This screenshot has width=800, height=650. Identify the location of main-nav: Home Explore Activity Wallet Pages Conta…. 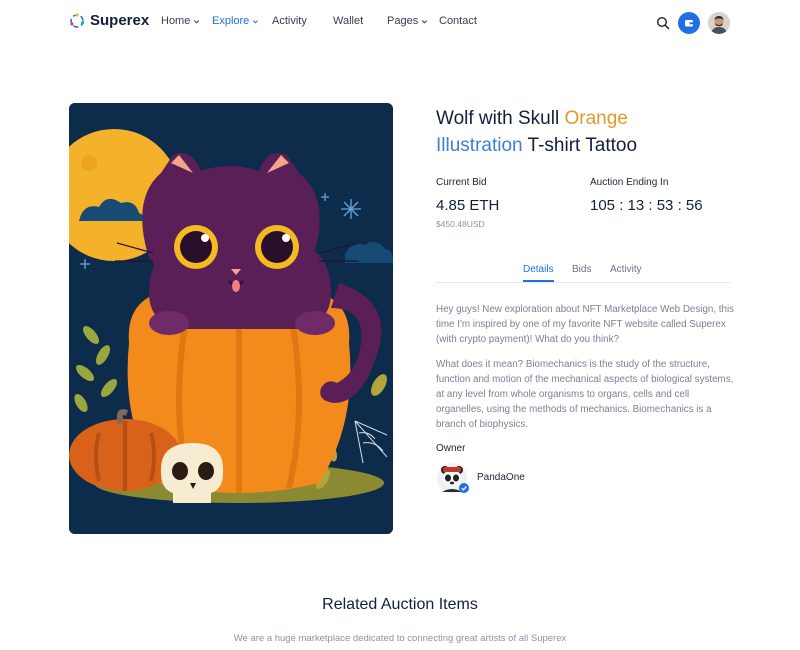
(319, 21).